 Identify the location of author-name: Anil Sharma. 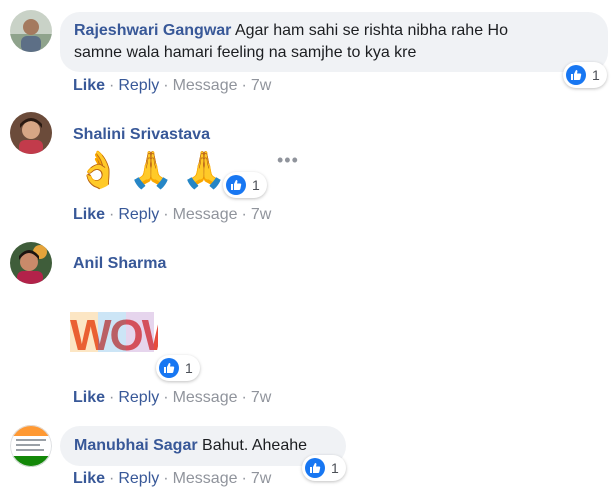
(119, 264).